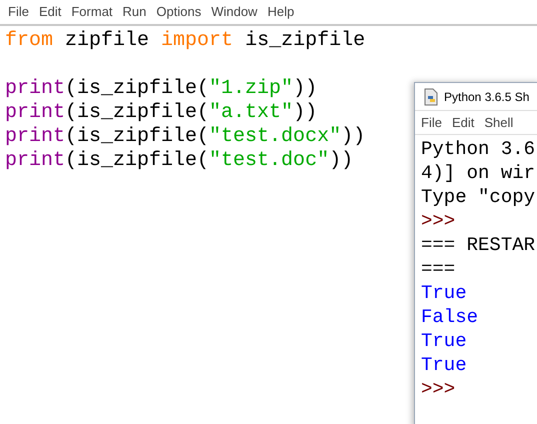 The height and width of the screenshot is (424, 537). What do you see at coordinates (185, 41) in the screenshot?
I see `code-line: from zipfile import is_zipfile` at bounding box center [185, 41].